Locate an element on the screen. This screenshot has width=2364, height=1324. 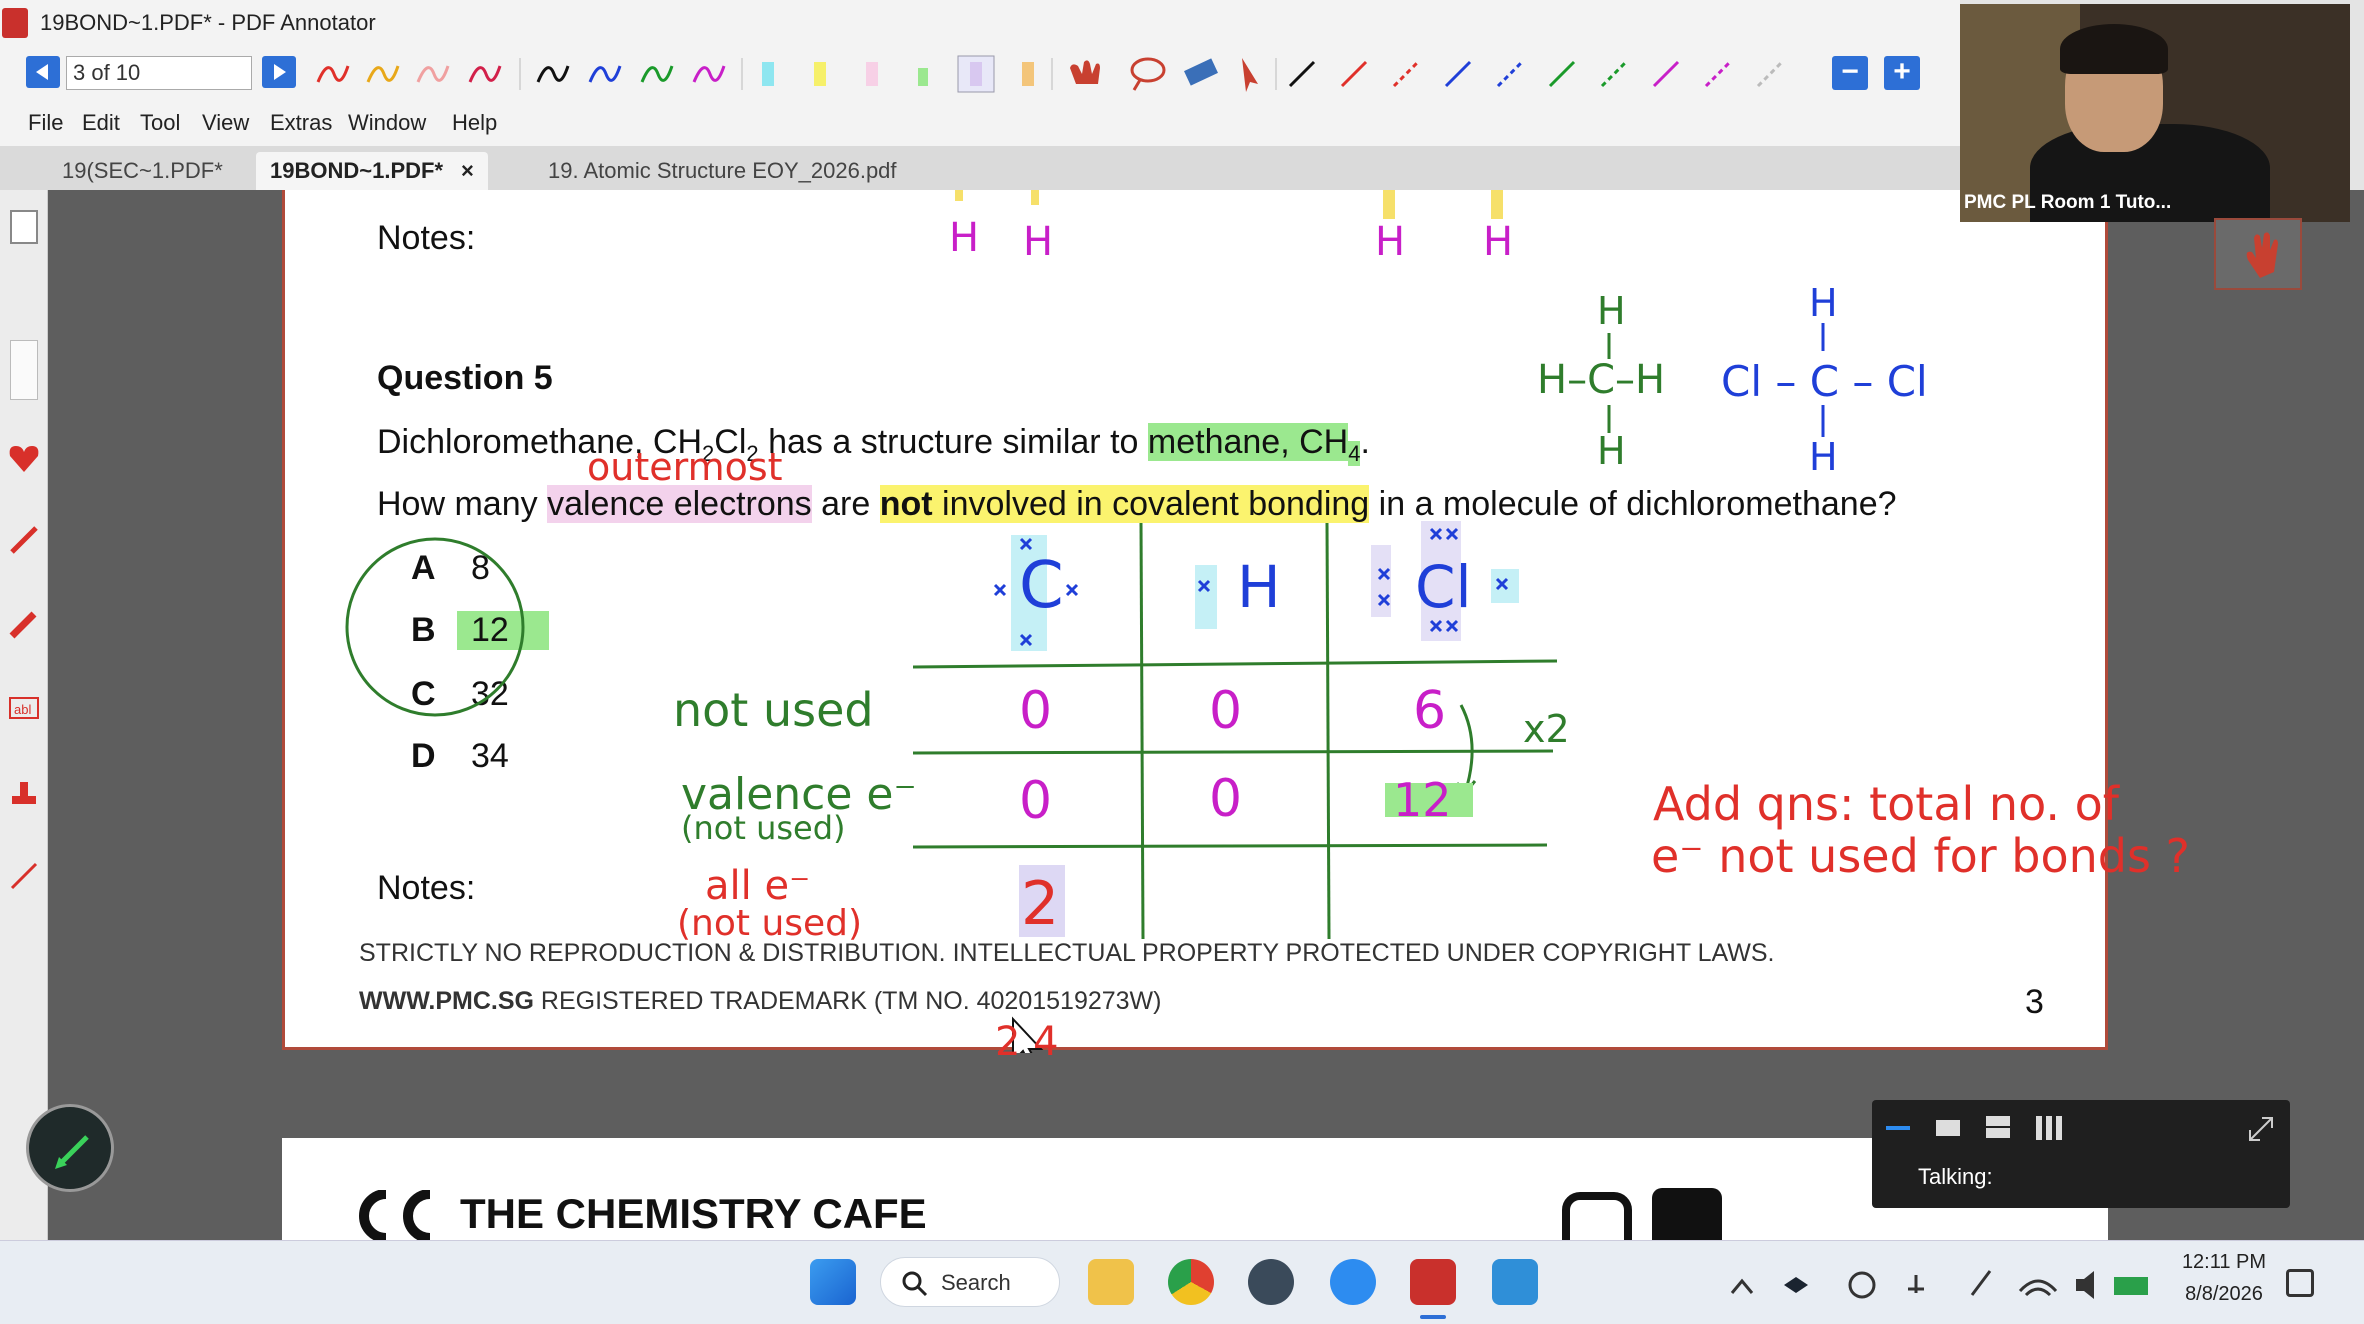
pdf-annotator-app-icon is located at coordinates (15, 23).